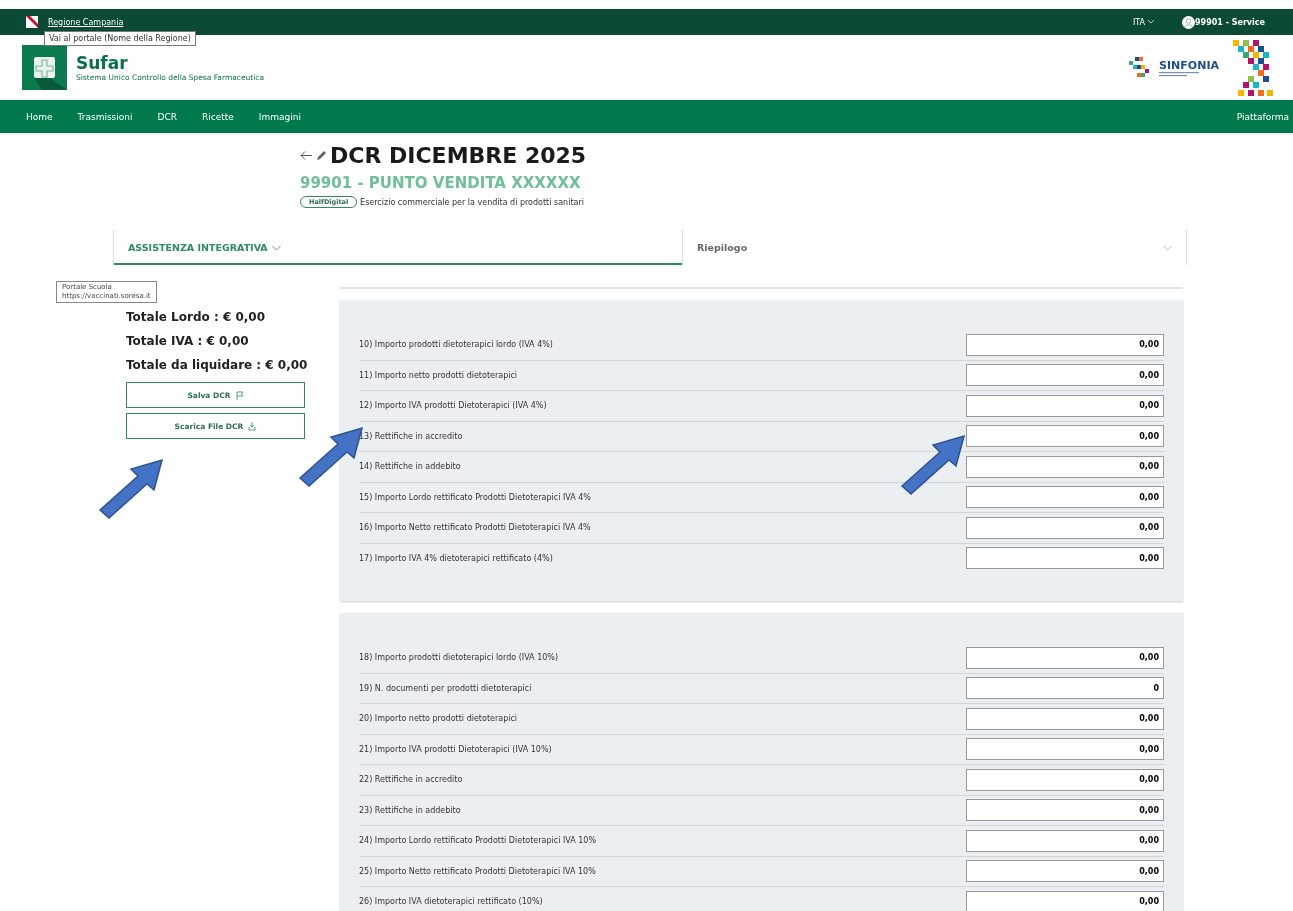  What do you see at coordinates (1065, 688) in the screenshot?
I see `amount-input: 0` at bounding box center [1065, 688].